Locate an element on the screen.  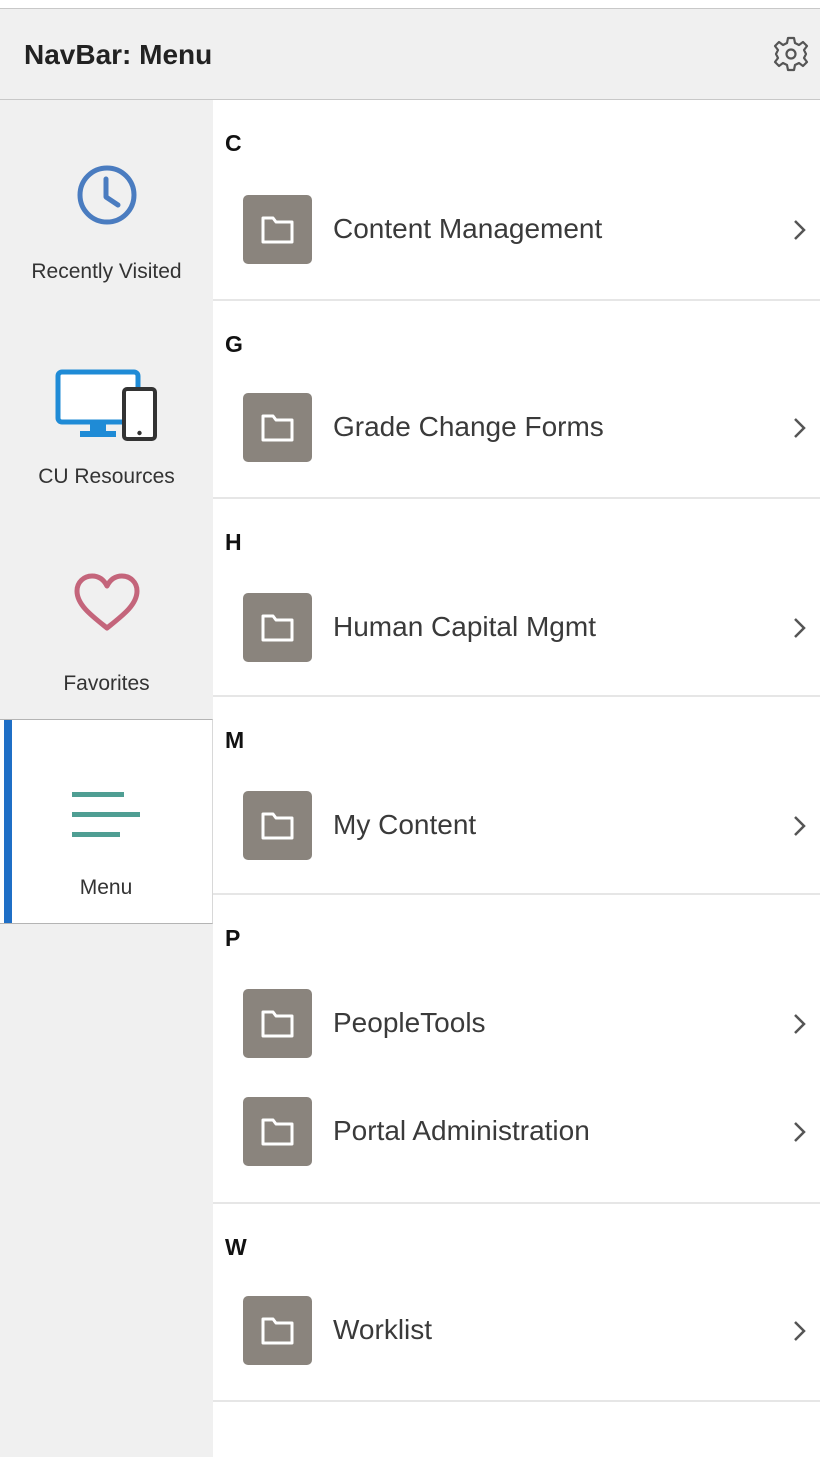
group-letter: G is located at coordinates (234, 344).